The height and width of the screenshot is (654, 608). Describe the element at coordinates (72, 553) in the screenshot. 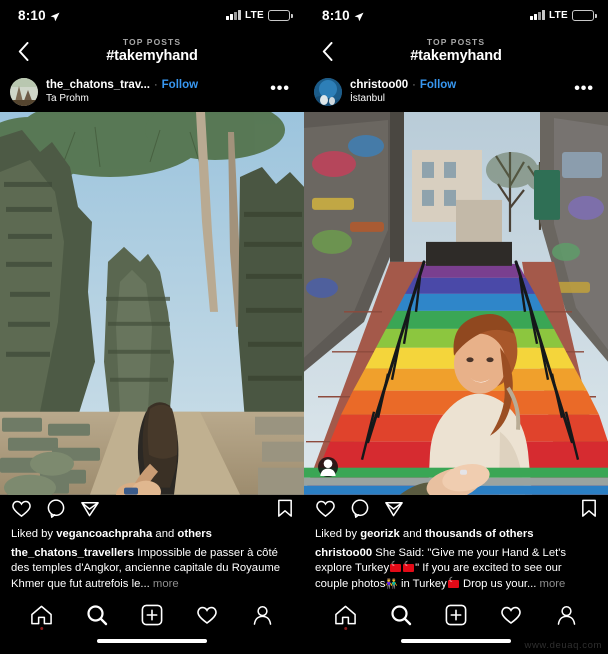

I see `caption-author: the_chatons_travellers` at that location.